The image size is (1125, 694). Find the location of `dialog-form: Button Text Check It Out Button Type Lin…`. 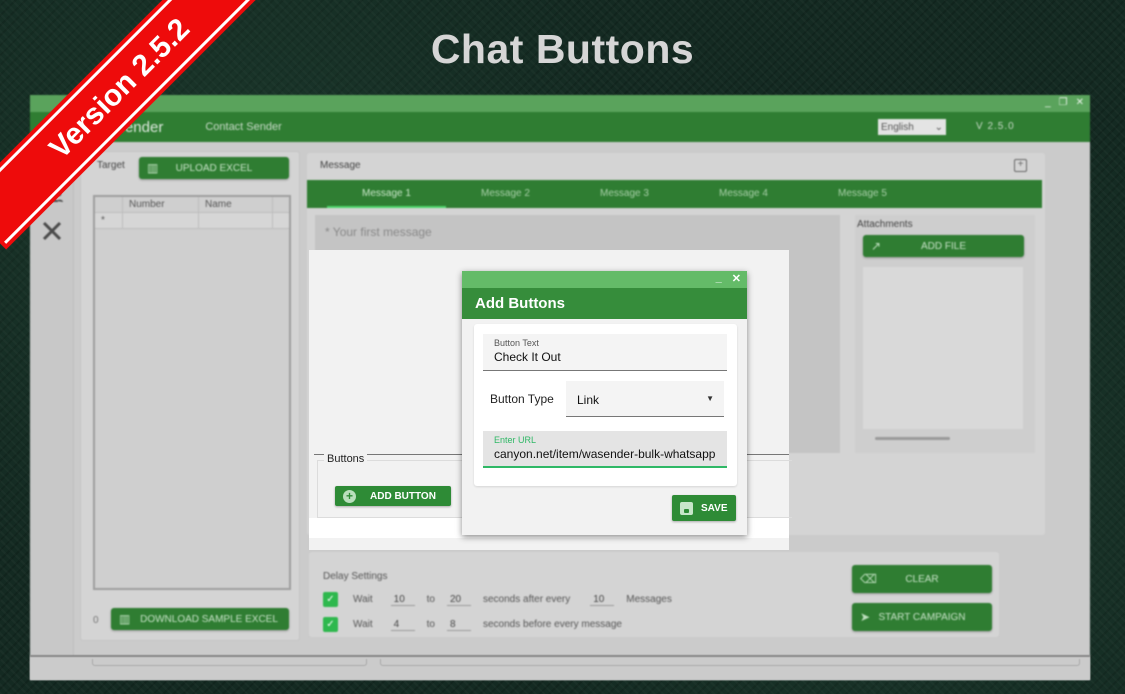

dialog-form: Button Text Check It Out Button Type Lin… is located at coordinates (605, 405).